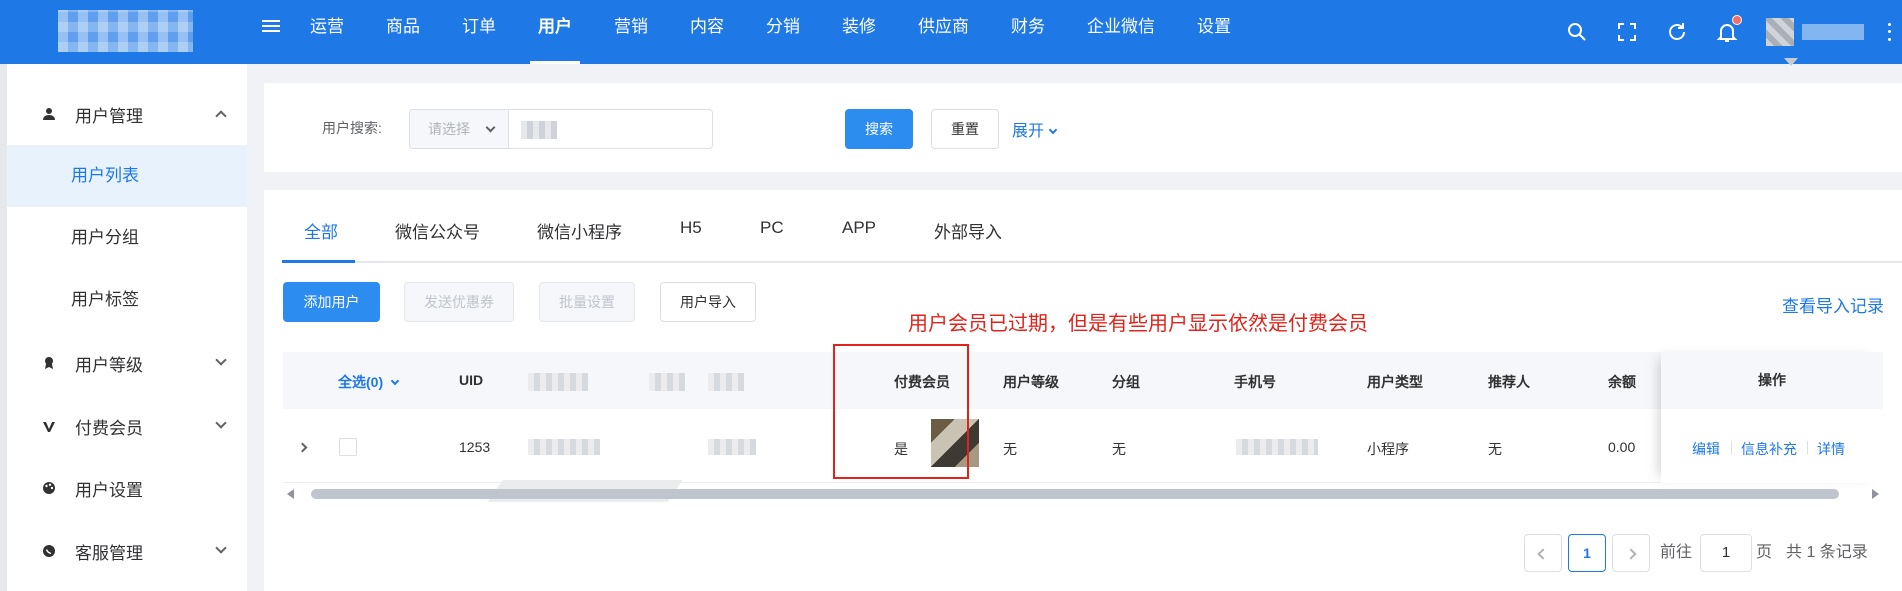 This screenshot has height=591, width=1902. I want to click on sidebar-item-customer-service: 客服管理, so click(127, 551).